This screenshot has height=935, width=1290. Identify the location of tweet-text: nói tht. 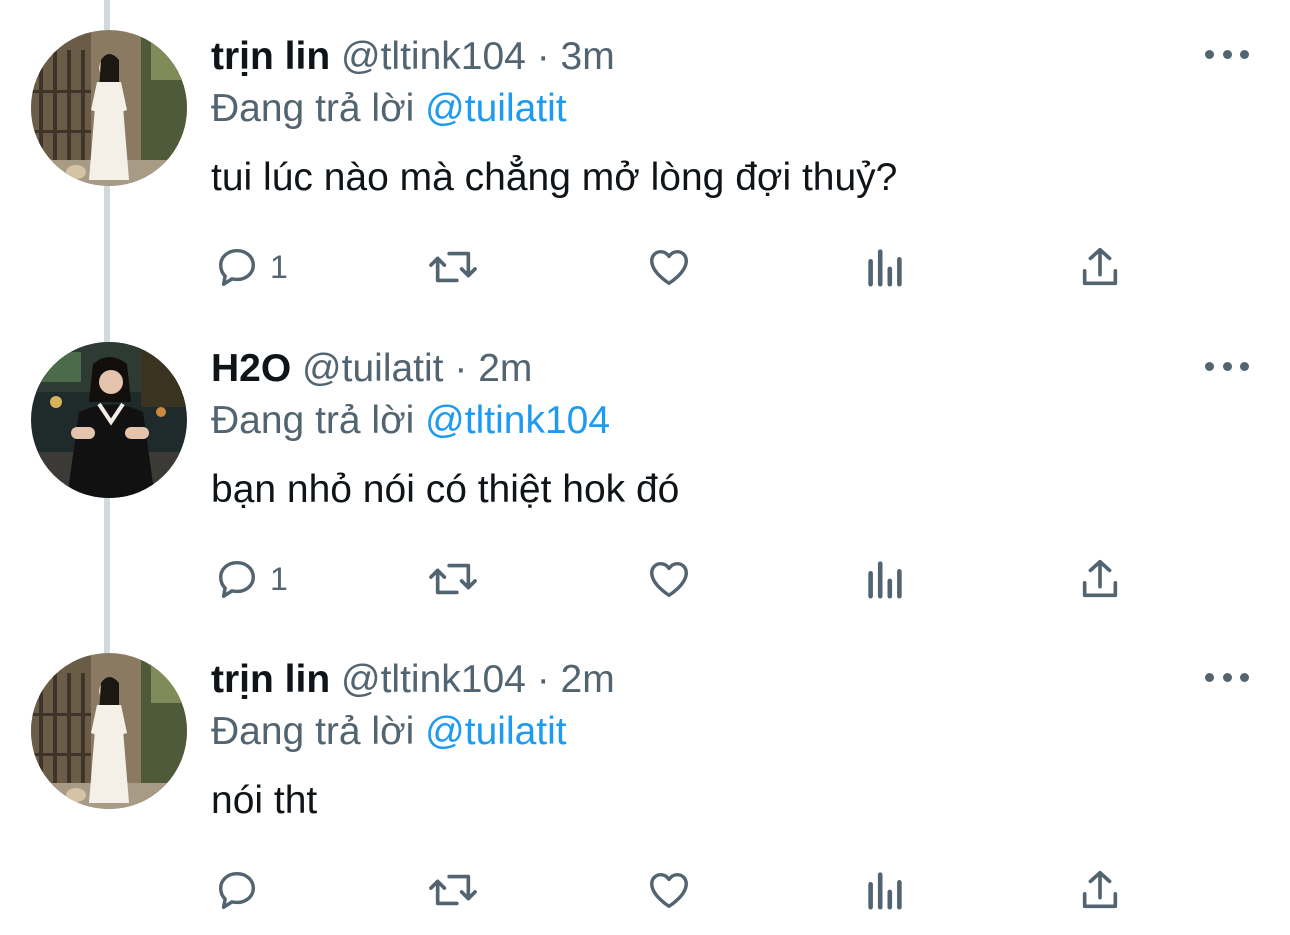
(264, 800).